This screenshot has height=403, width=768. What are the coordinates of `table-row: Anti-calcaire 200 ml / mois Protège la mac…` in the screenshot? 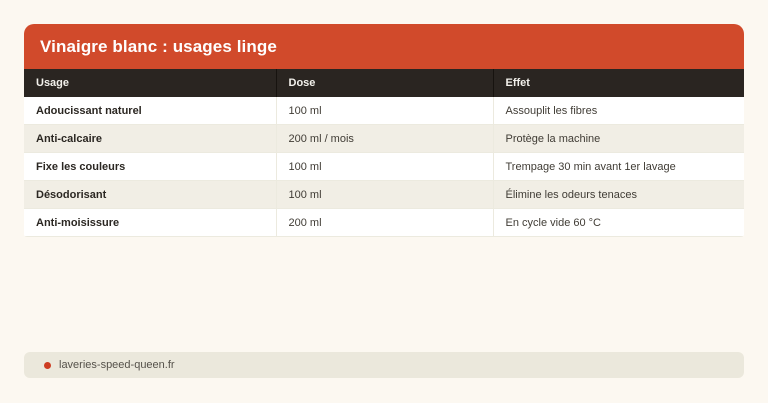 It's located at (384, 138).